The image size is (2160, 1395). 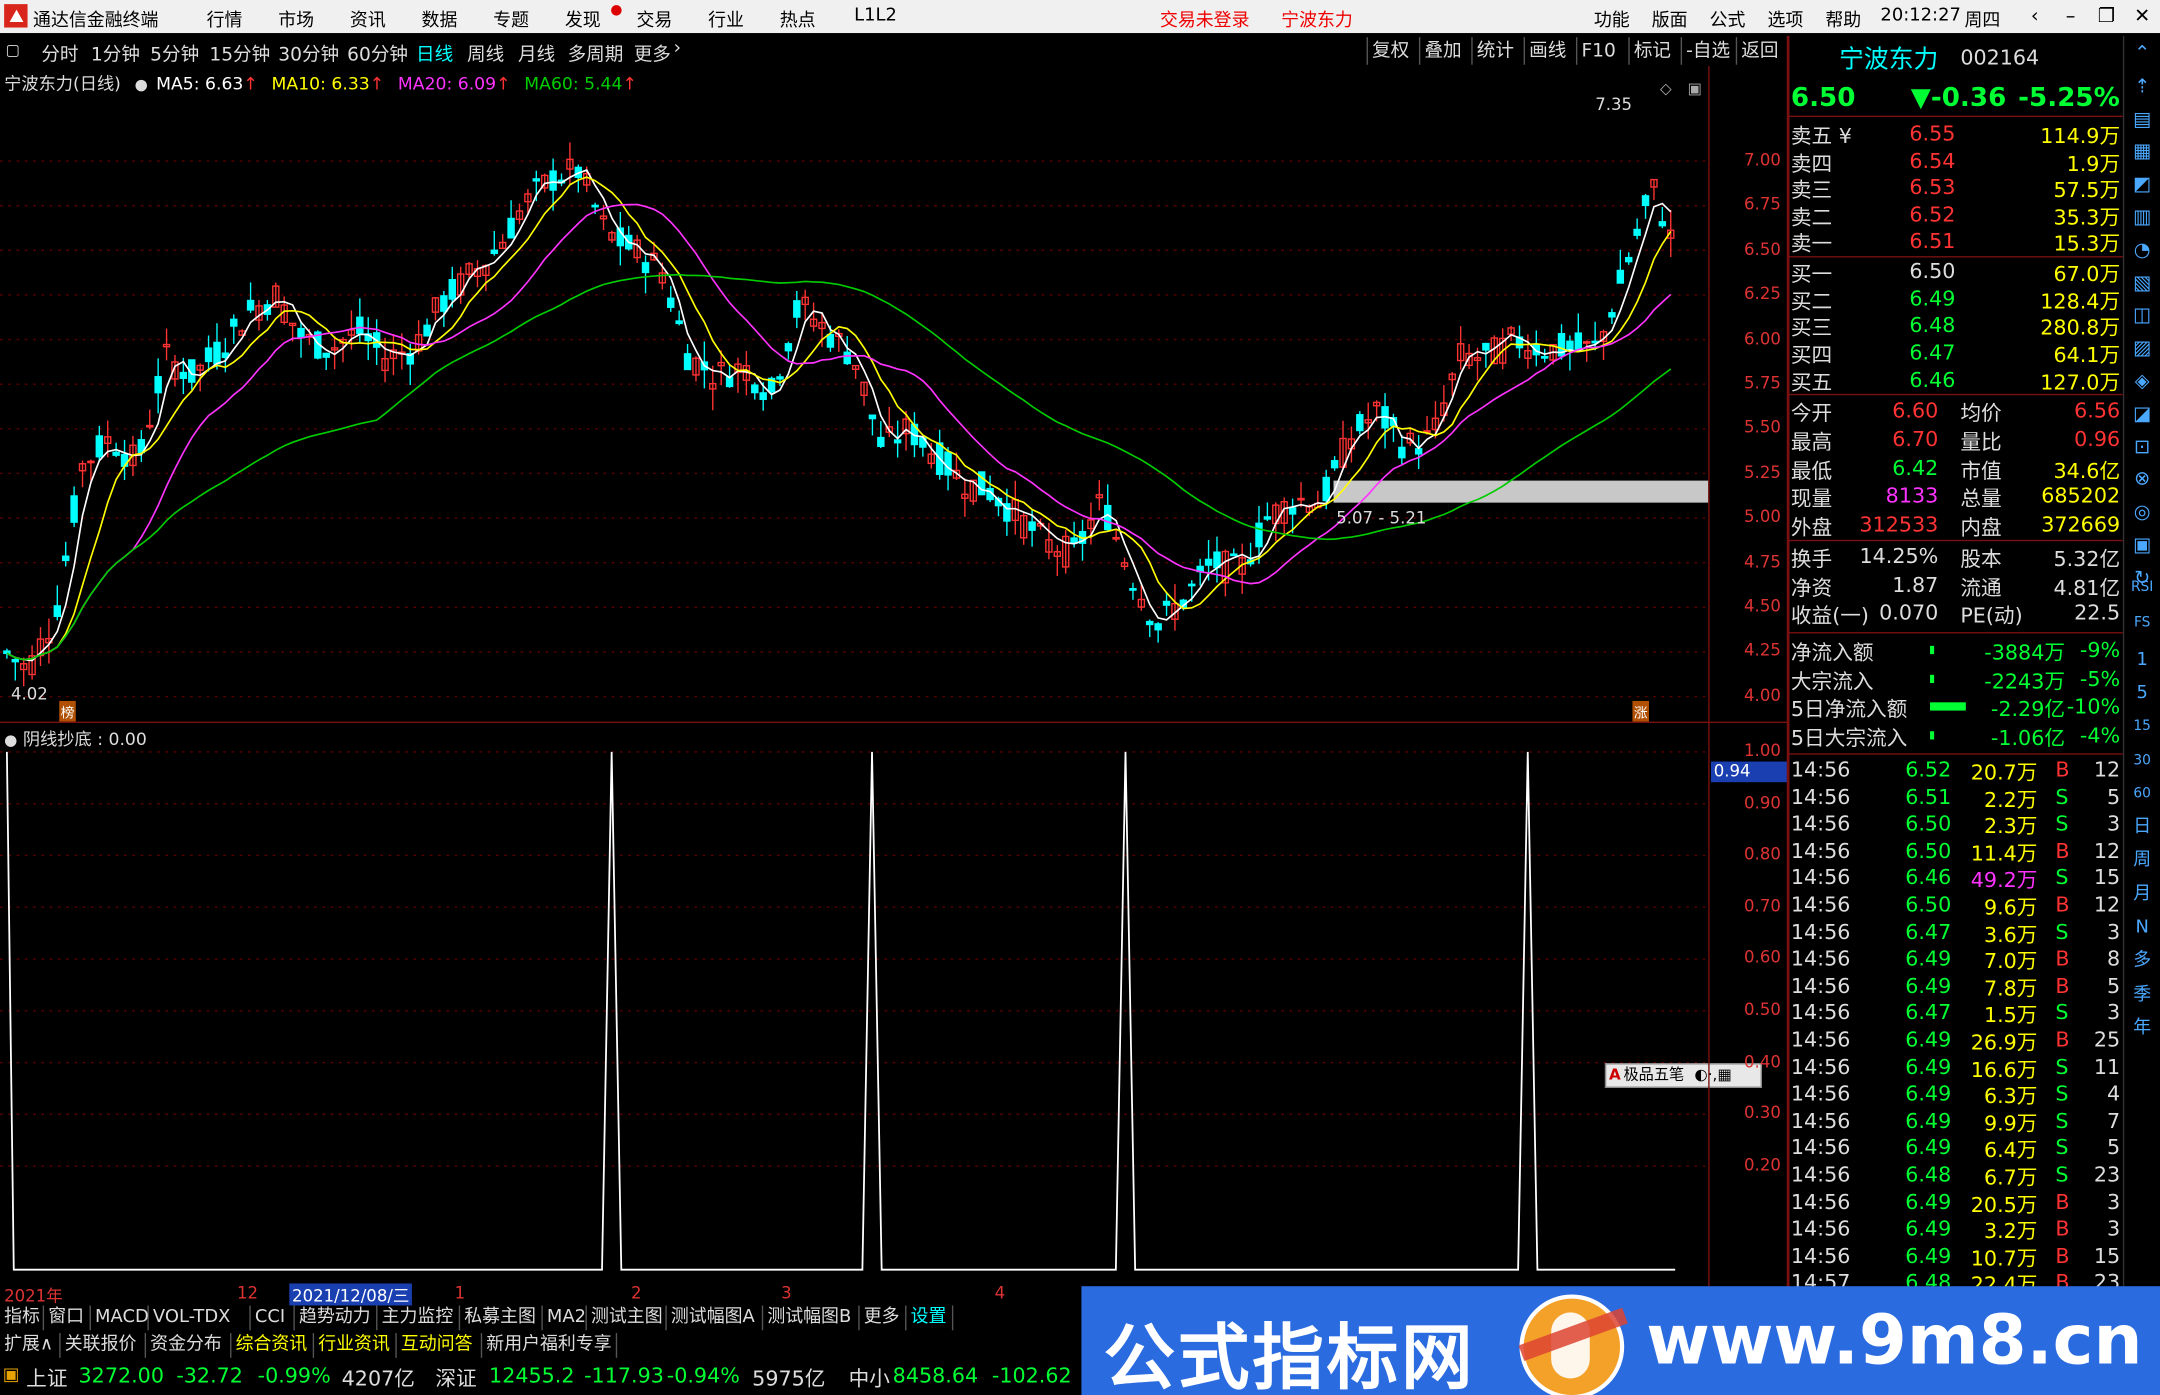 What do you see at coordinates (875, 16) in the screenshot?
I see `menu-l1l2: L1L2` at bounding box center [875, 16].